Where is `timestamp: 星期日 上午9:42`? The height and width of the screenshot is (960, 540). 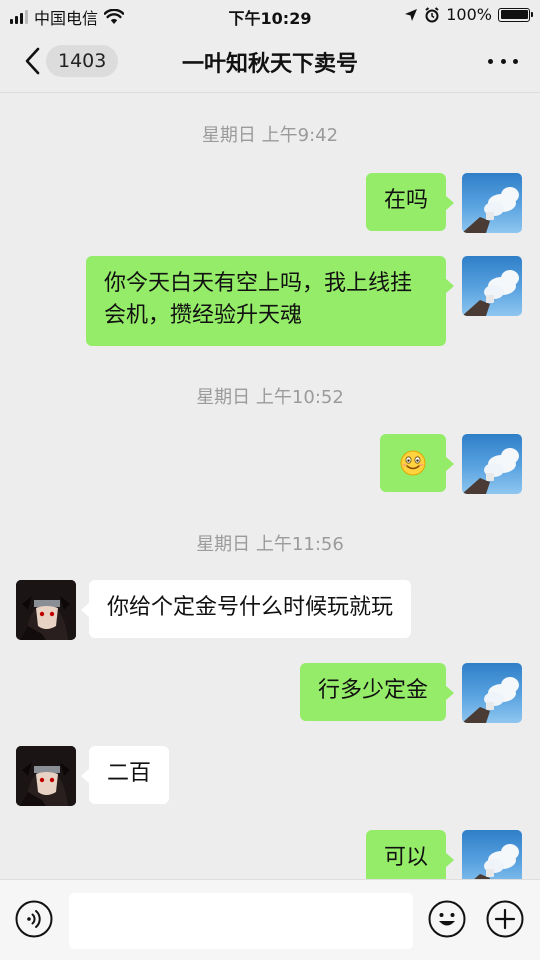
timestamp: 星期日 上午9:42 is located at coordinates (270, 135).